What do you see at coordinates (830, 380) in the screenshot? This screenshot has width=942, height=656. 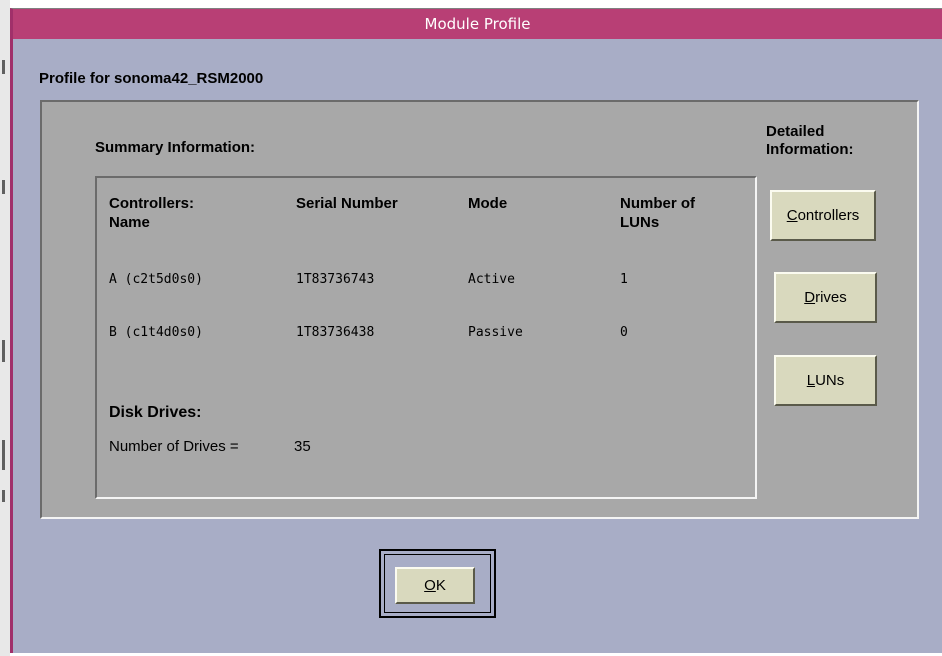 I see `luns-button-label: UNs` at bounding box center [830, 380].